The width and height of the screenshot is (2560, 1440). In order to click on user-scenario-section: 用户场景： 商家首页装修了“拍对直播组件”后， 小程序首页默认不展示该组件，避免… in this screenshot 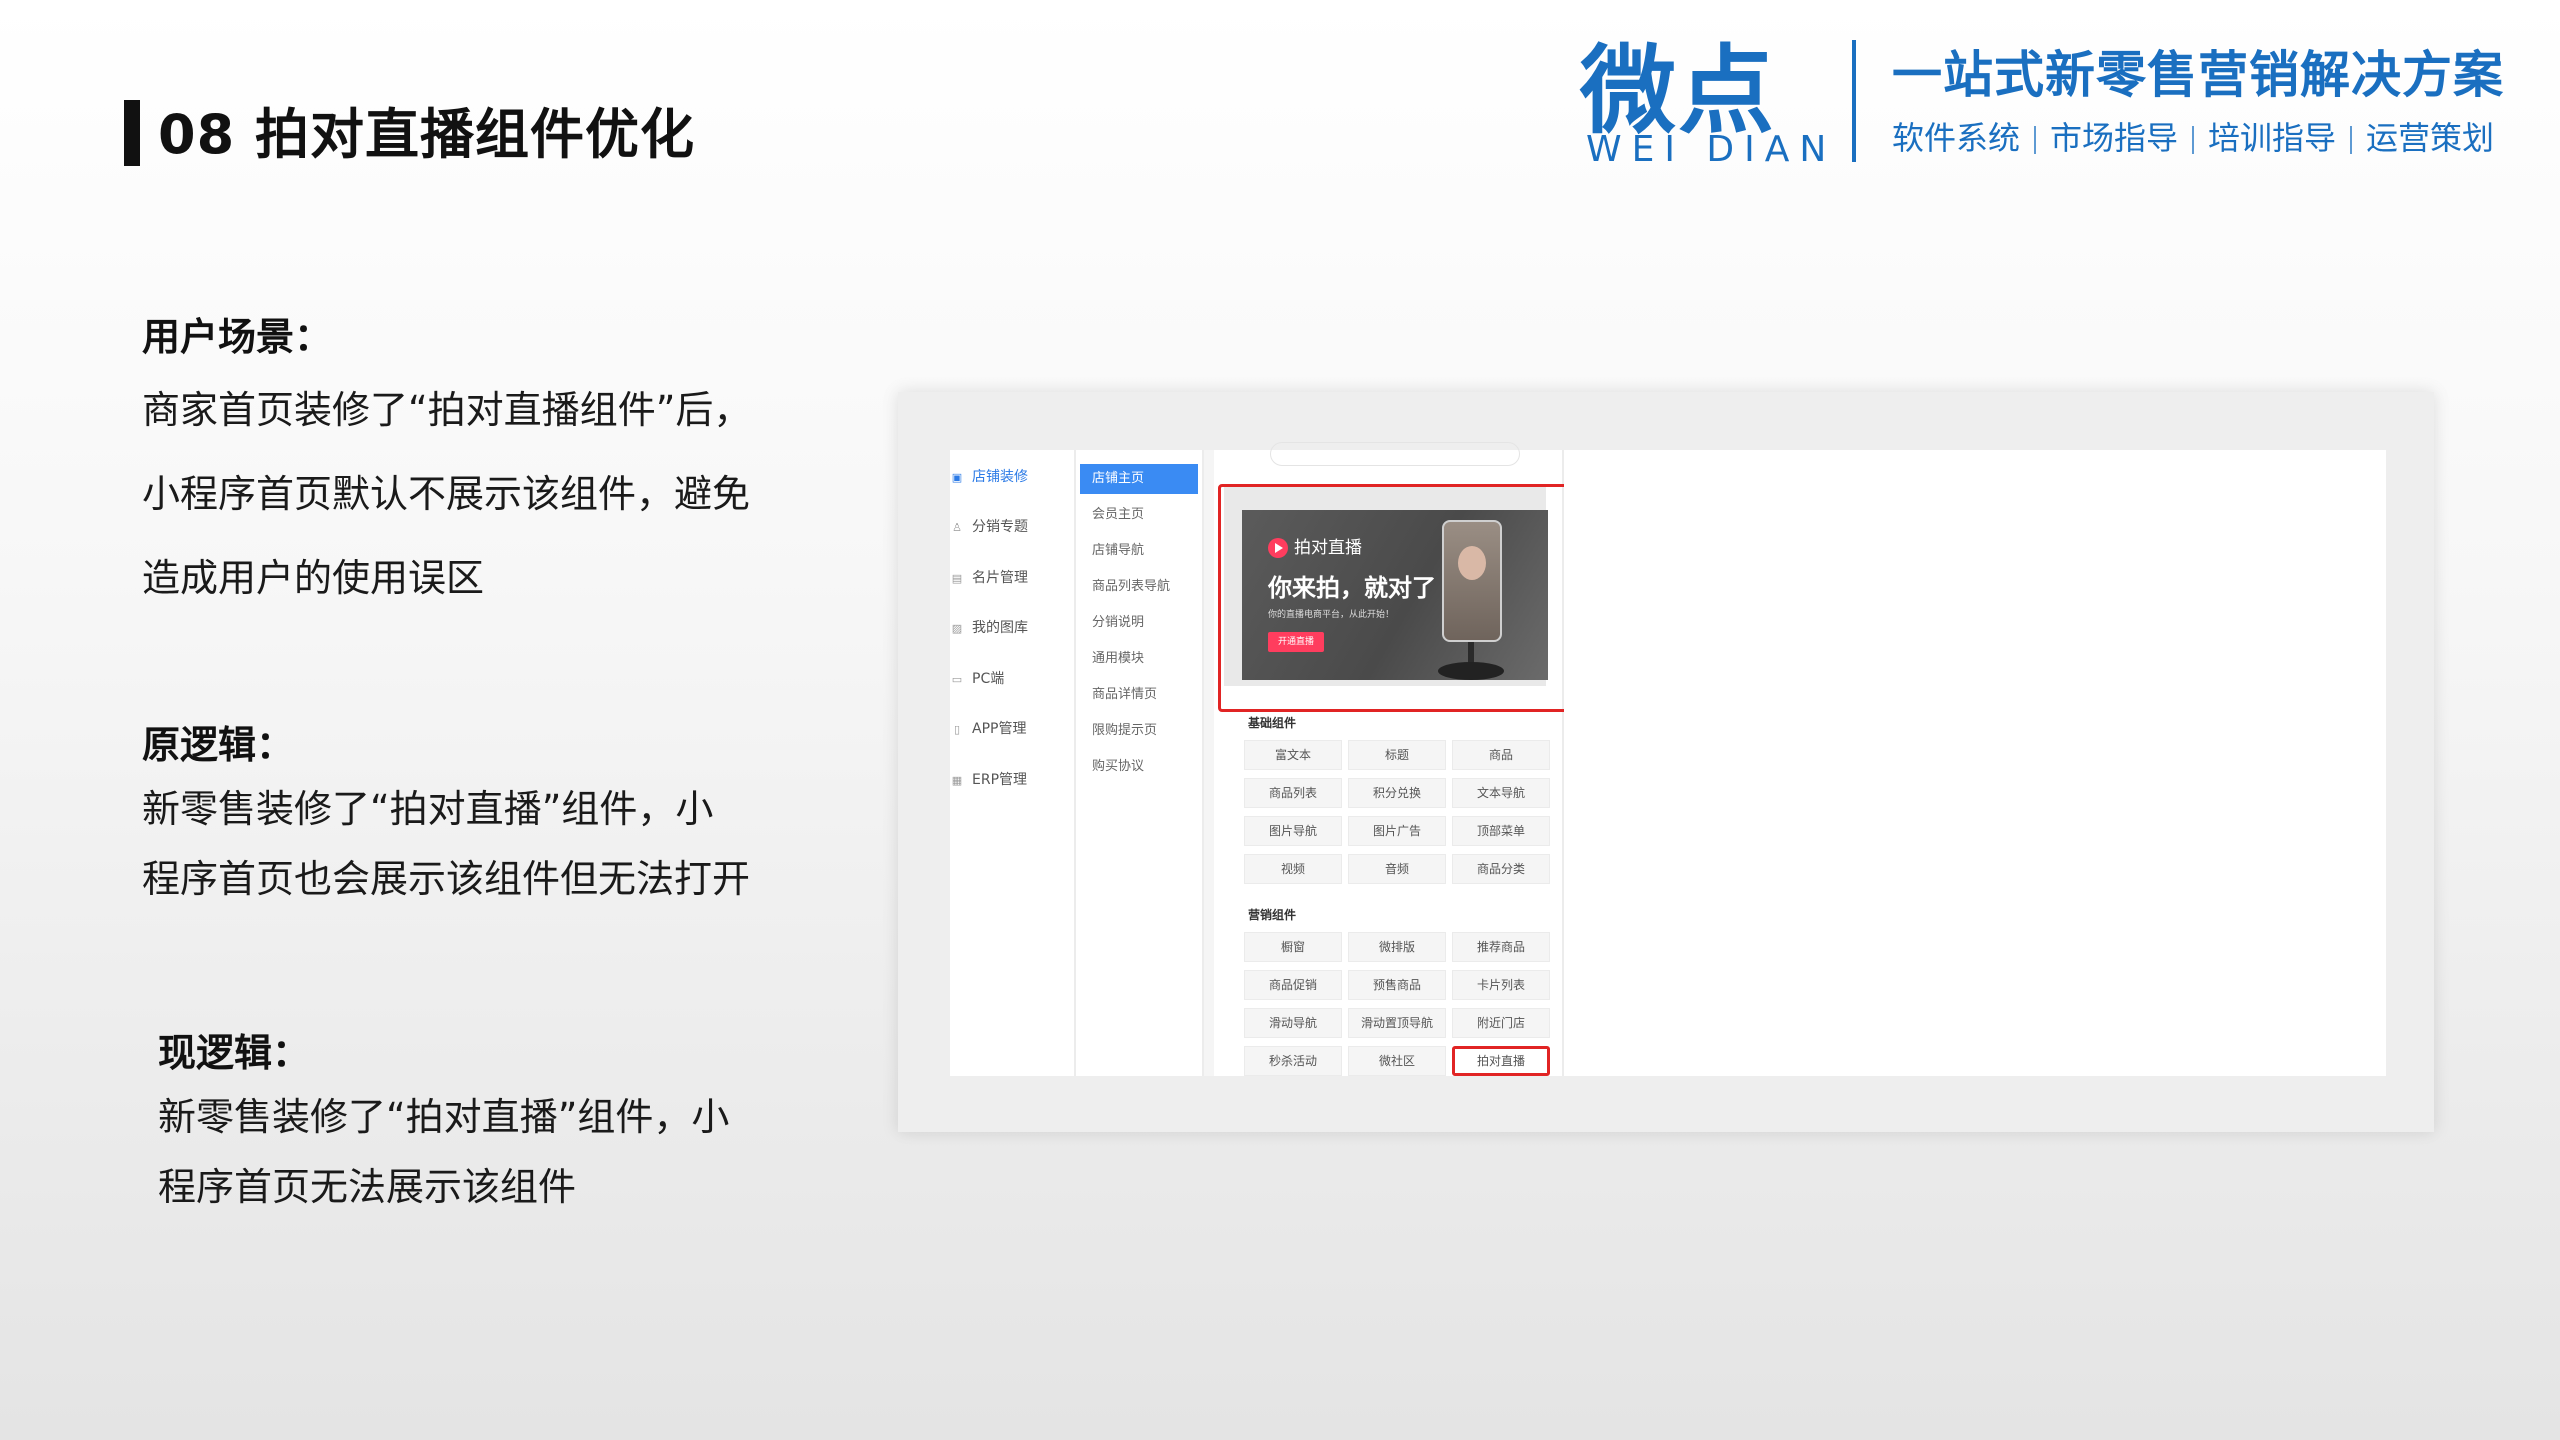, I will do `click(482, 463)`.